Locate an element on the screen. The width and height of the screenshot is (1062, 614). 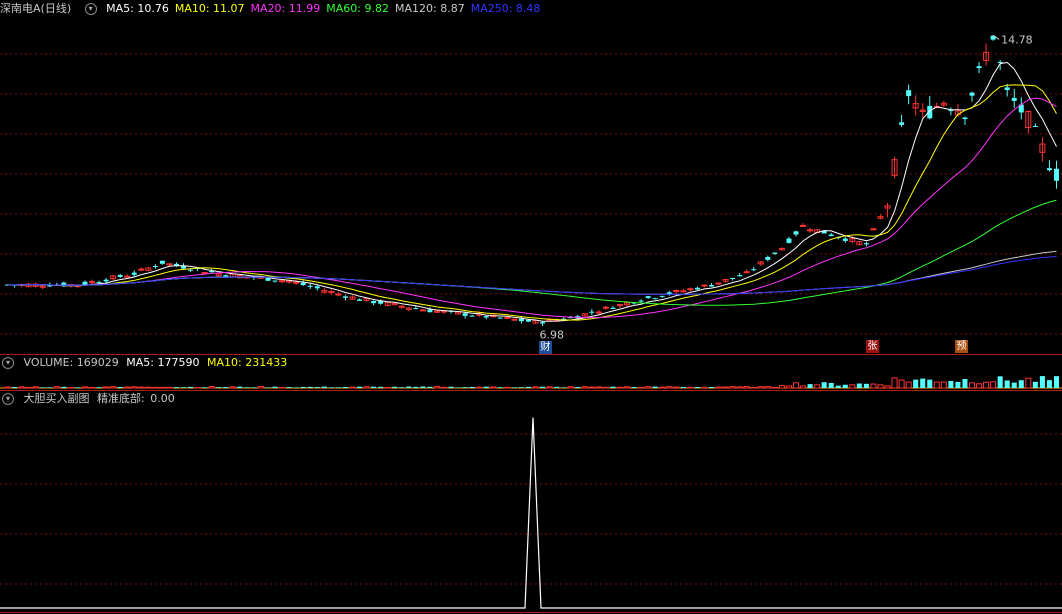
stock-title: 深南电A(日线) is located at coordinates (36, 8).